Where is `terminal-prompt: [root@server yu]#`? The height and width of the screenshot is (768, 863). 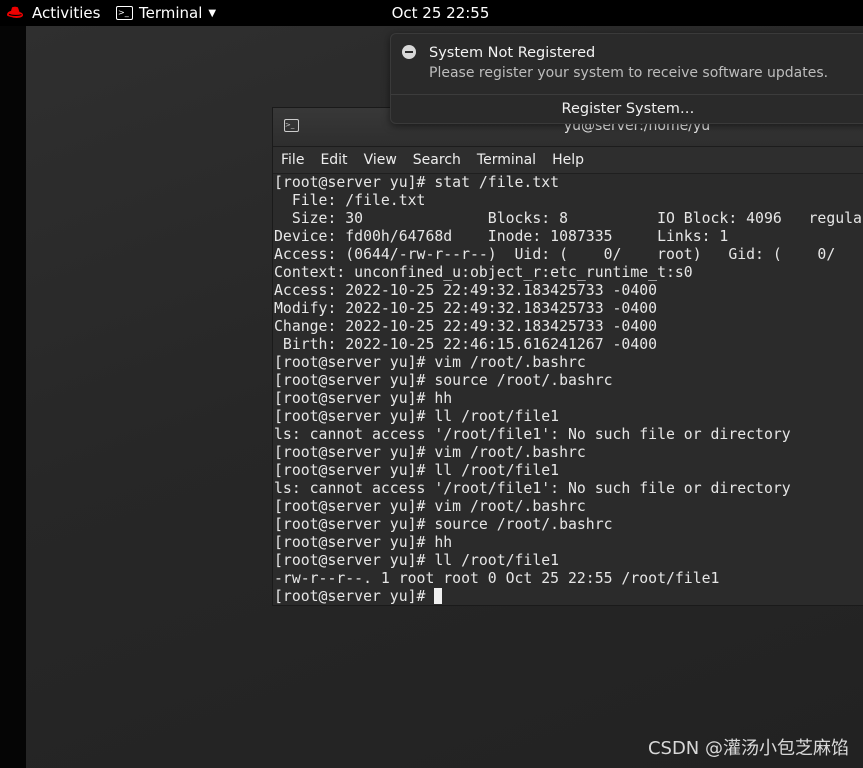
terminal-prompt: [root@server yu]# is located at coordinates (354, 596).